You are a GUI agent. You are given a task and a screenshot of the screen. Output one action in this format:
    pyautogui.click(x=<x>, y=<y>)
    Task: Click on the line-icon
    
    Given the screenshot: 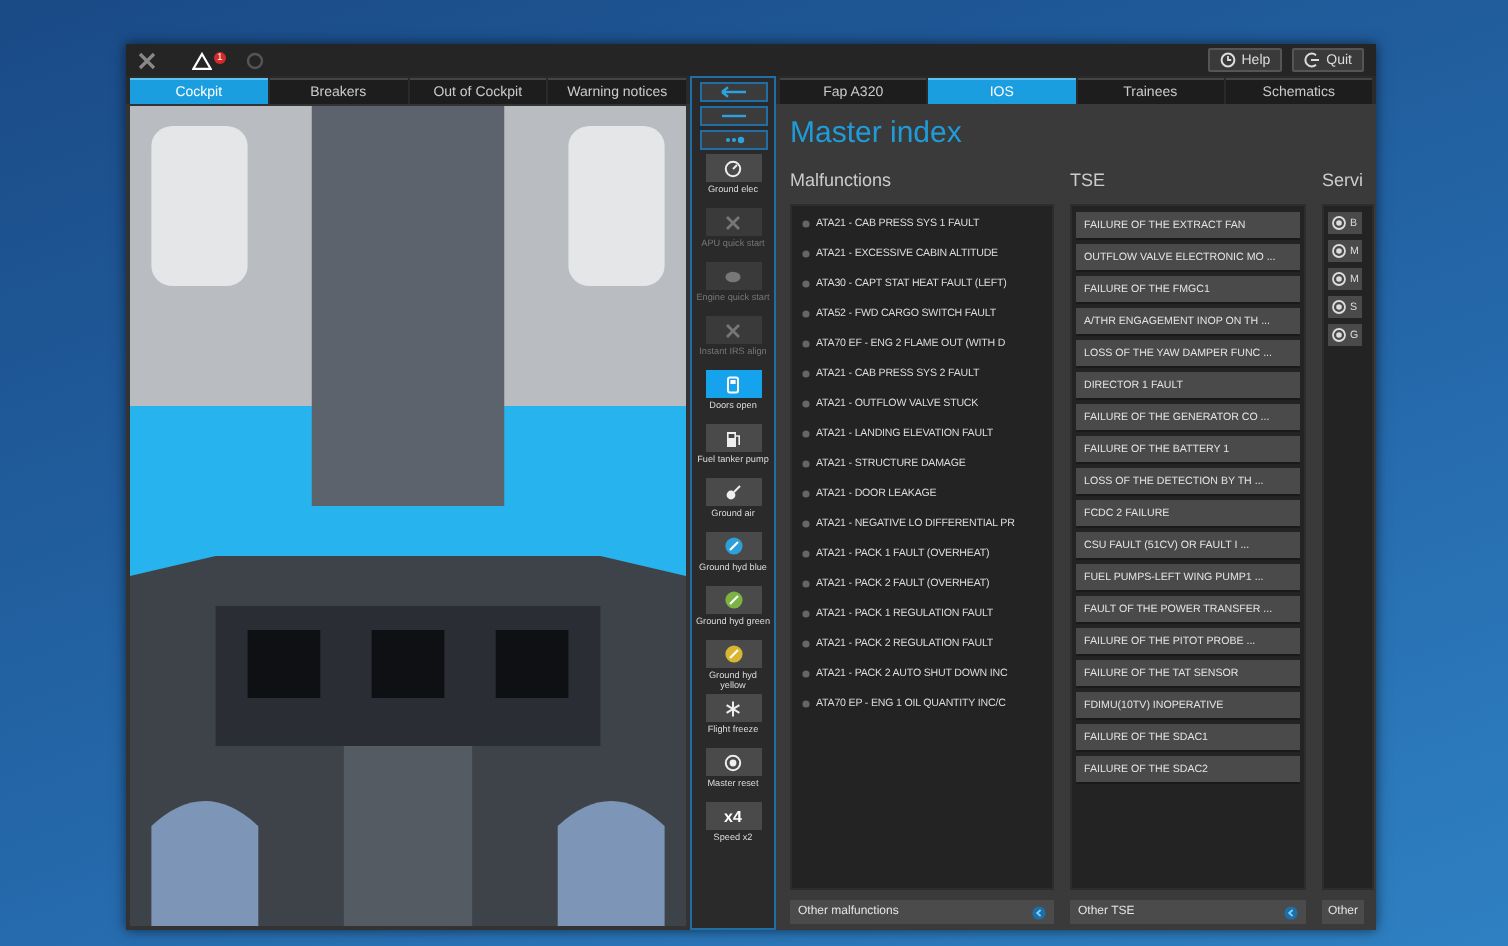 What is the action you would take?
    pyautogui.click(x=733, y=116)
    